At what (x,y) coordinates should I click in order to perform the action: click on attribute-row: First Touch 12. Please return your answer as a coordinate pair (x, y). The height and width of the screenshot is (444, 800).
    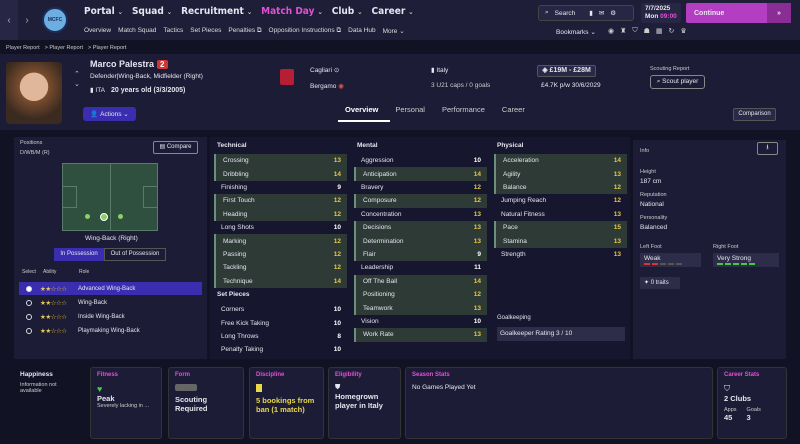
    Looking at the image, I should click on (280, 201).